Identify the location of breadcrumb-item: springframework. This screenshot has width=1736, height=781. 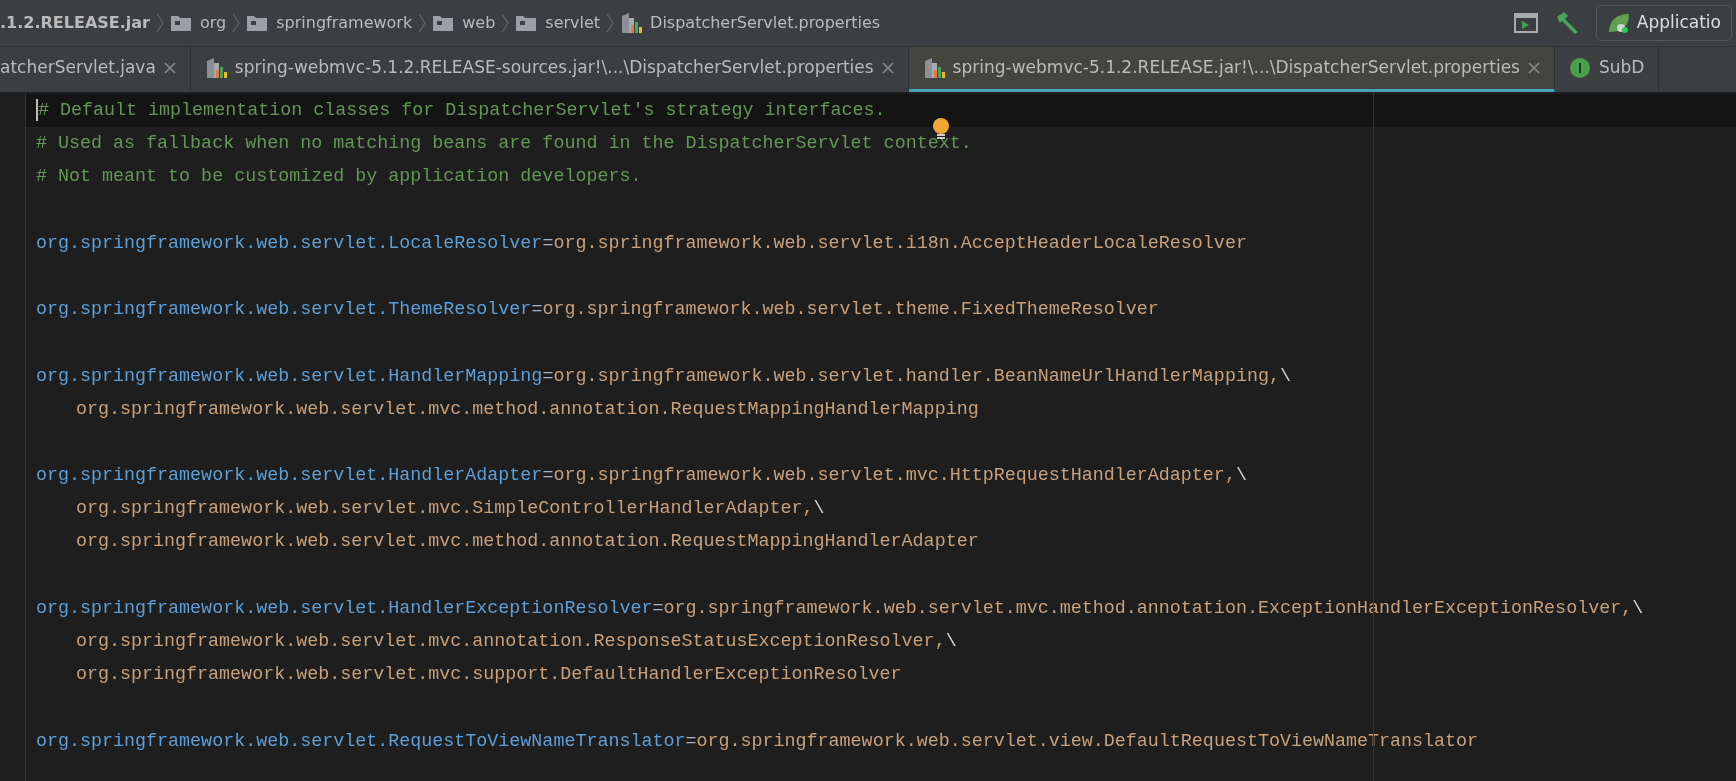
(344, 23).